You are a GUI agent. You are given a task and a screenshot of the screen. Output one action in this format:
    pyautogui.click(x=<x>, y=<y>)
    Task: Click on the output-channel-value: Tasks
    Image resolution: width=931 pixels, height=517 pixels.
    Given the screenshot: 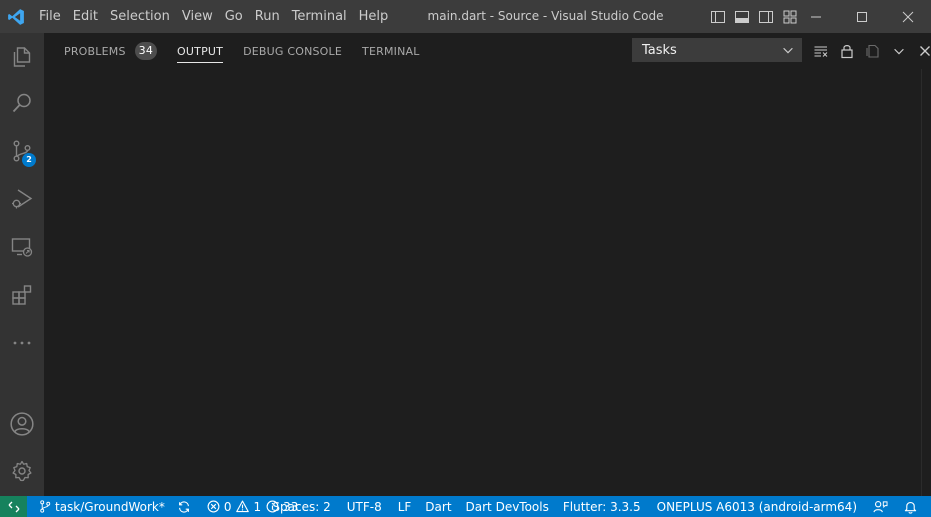 What is the action you would take?
    pyautogui.click(x=659, y=50)
    